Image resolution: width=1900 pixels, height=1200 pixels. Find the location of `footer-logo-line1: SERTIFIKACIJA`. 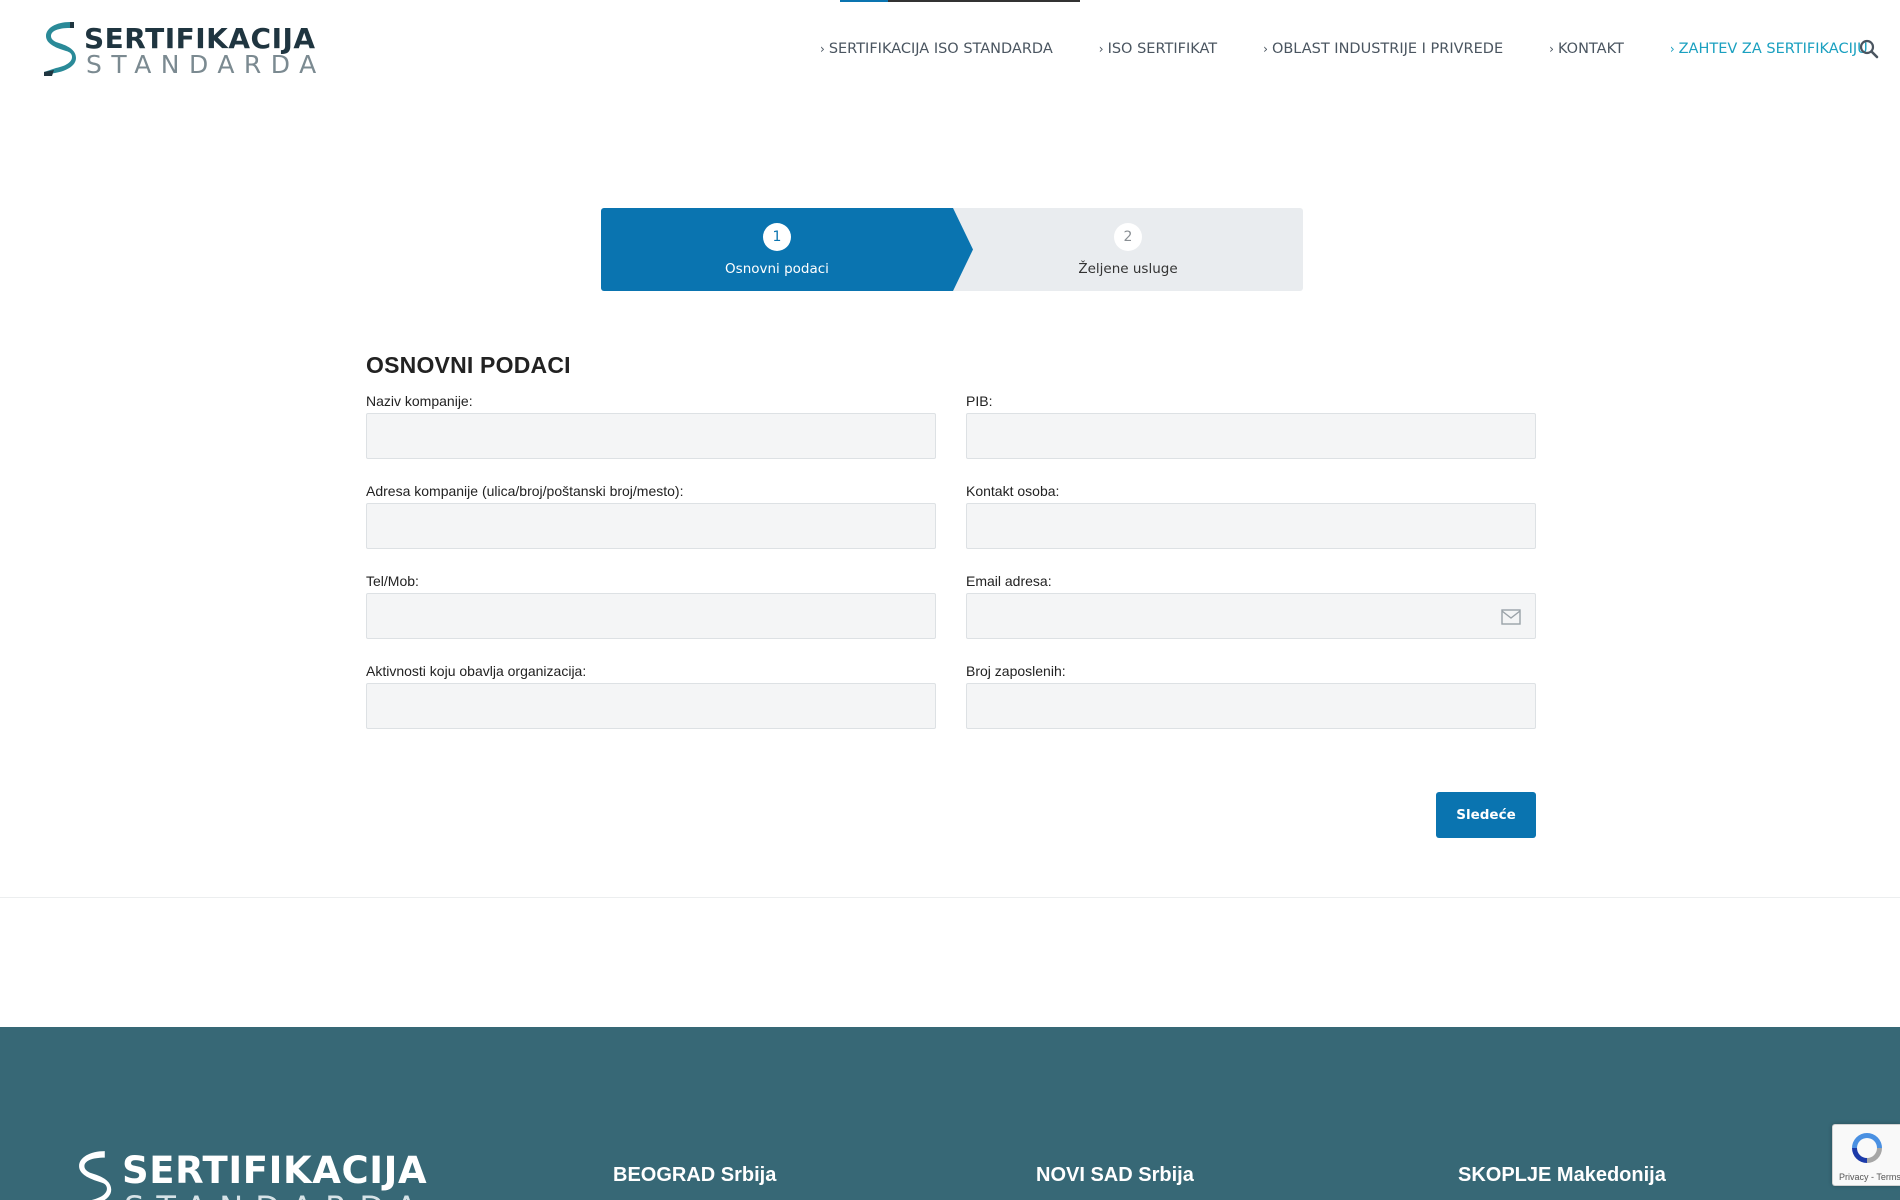

footer-logo-line1: SERTIFIKACIJA is located at coordinates (275, 1170).